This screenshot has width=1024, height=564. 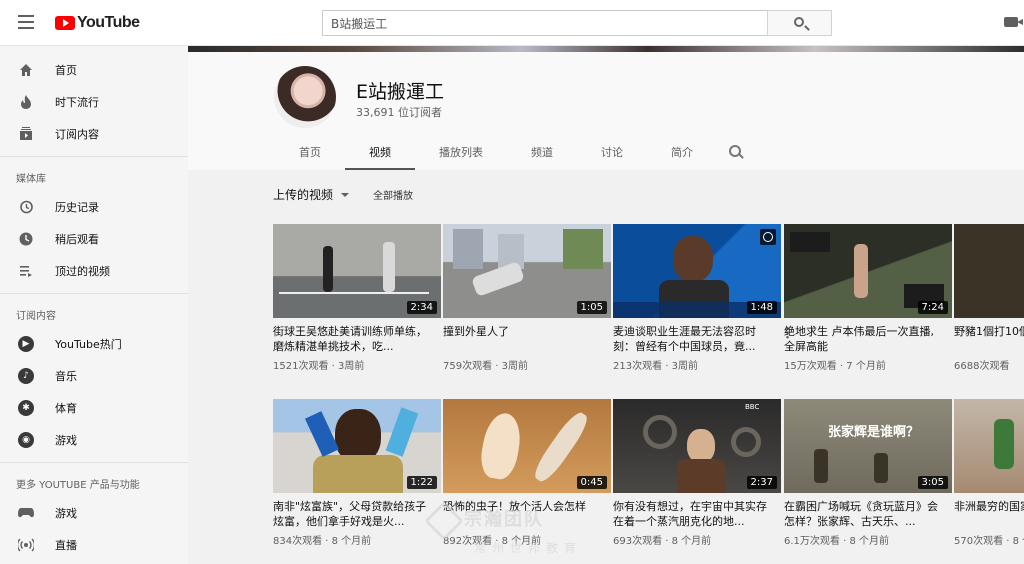 I want to click on video-card: 1:05 撞到外星人了 759次观看 · 3周前, so click(x=527, y=298).